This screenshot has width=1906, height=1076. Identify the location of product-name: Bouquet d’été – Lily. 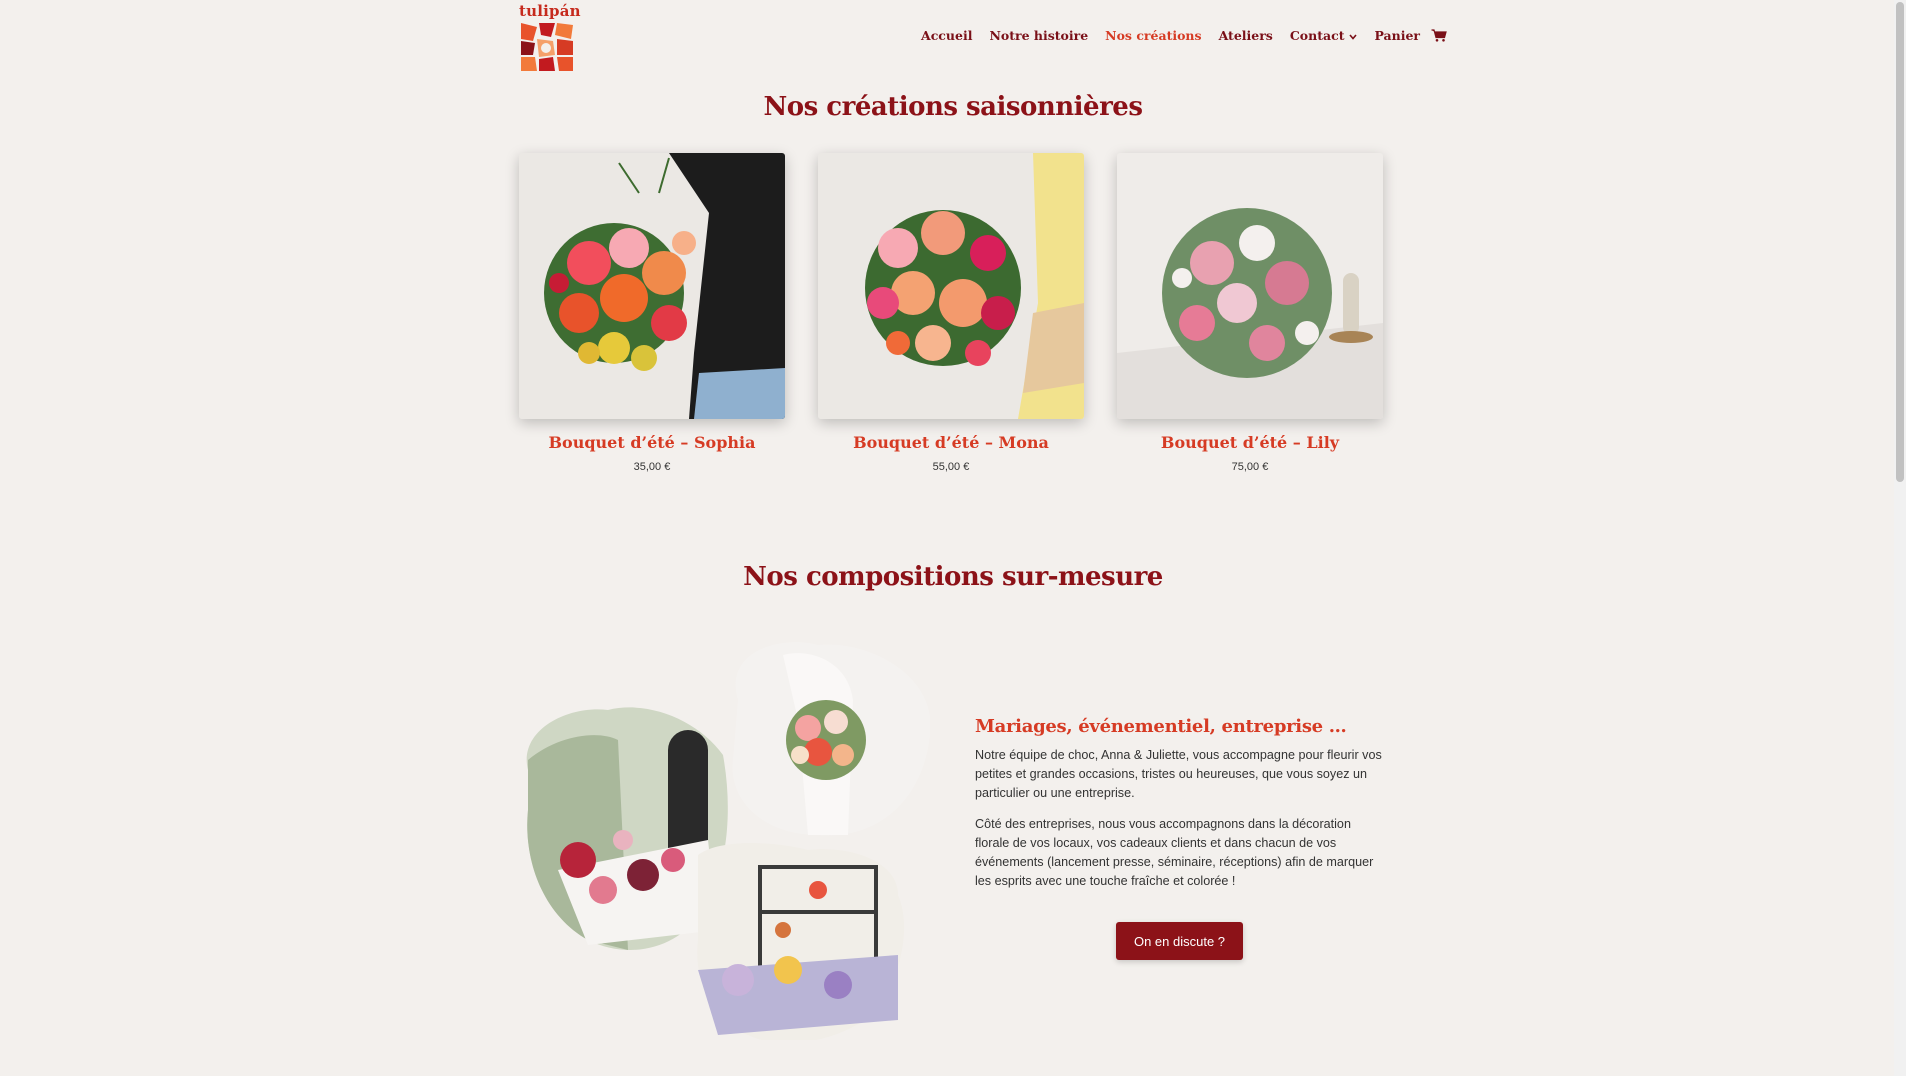
(1250, 442).